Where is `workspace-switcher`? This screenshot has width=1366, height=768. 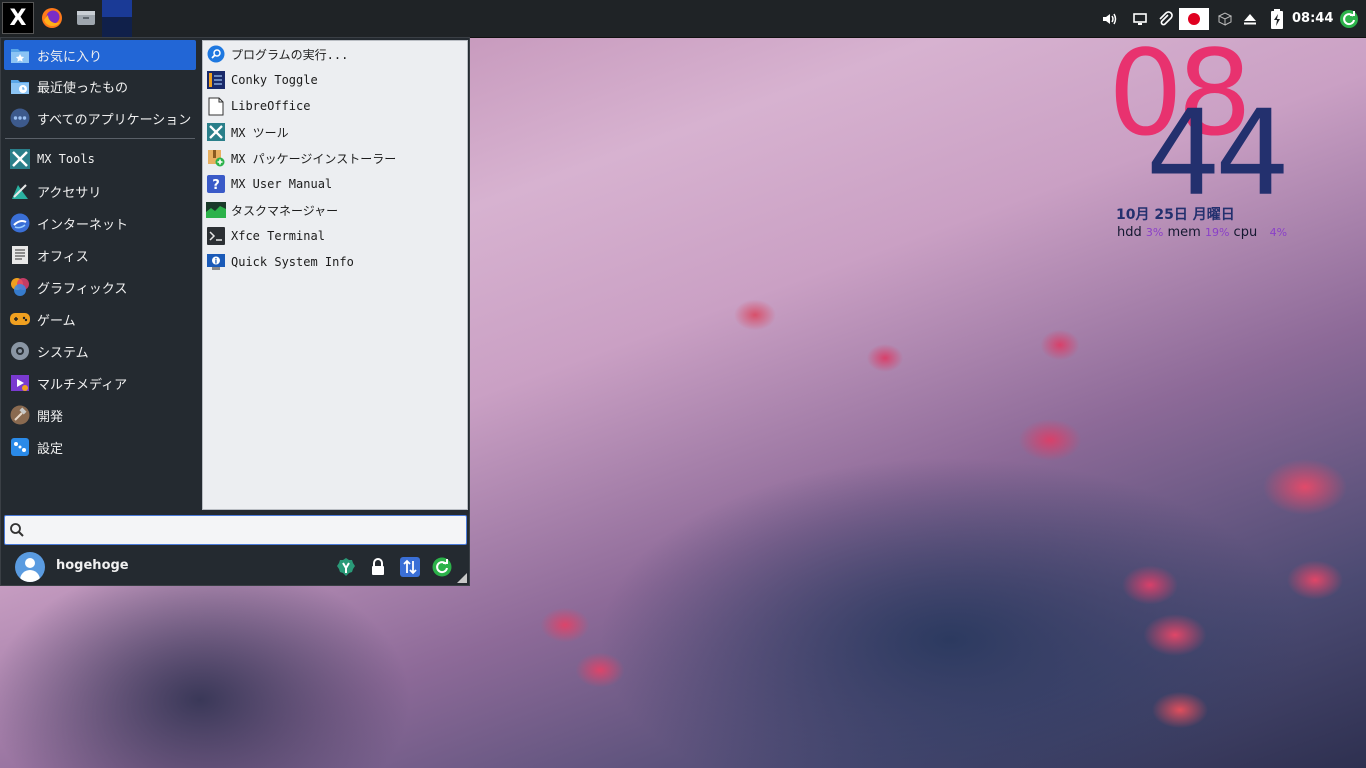
workspace-switcher is located at coordinates (117, 18).